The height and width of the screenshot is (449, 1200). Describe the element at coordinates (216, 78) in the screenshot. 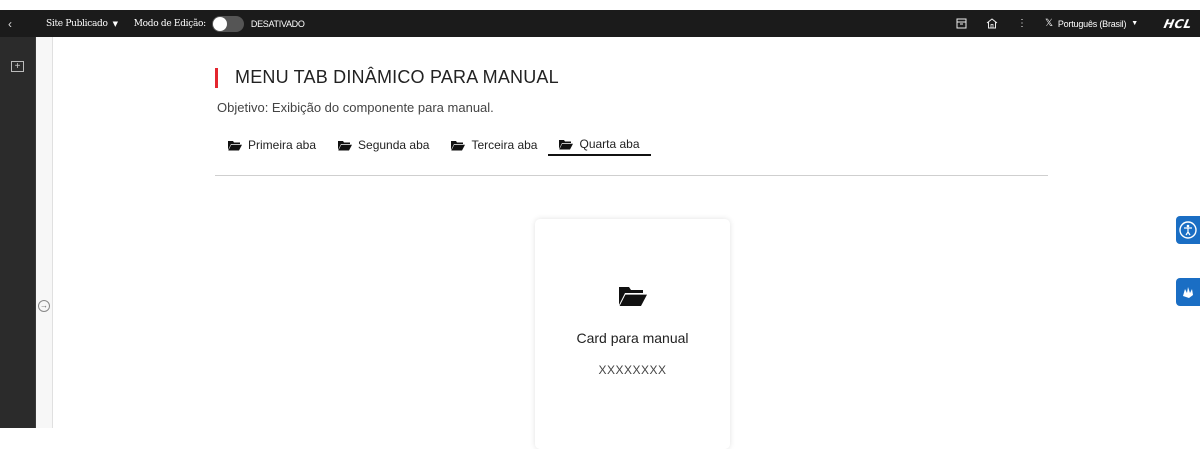

I see `title-accent-bar` at that location.